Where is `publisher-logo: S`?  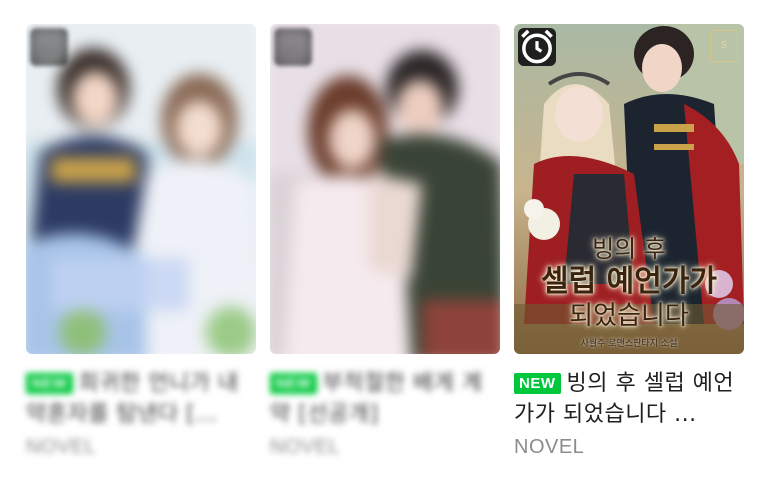
publisher-logo: S is located at coordinates (724, 46).